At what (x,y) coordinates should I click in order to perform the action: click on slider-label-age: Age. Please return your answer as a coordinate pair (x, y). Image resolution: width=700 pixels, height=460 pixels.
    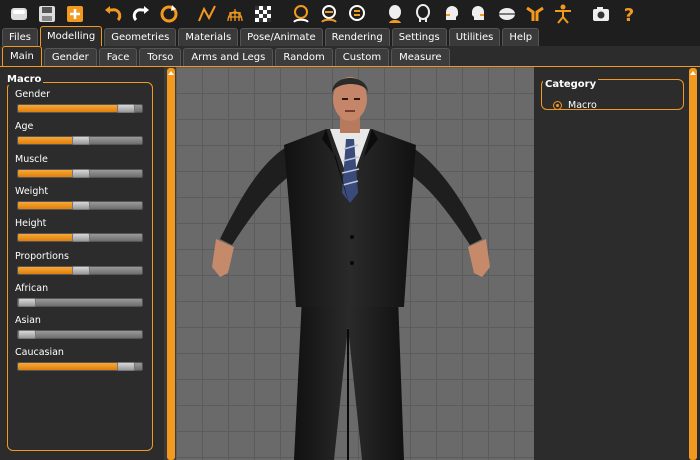
    Looking at the image, I should click on (24, 127).